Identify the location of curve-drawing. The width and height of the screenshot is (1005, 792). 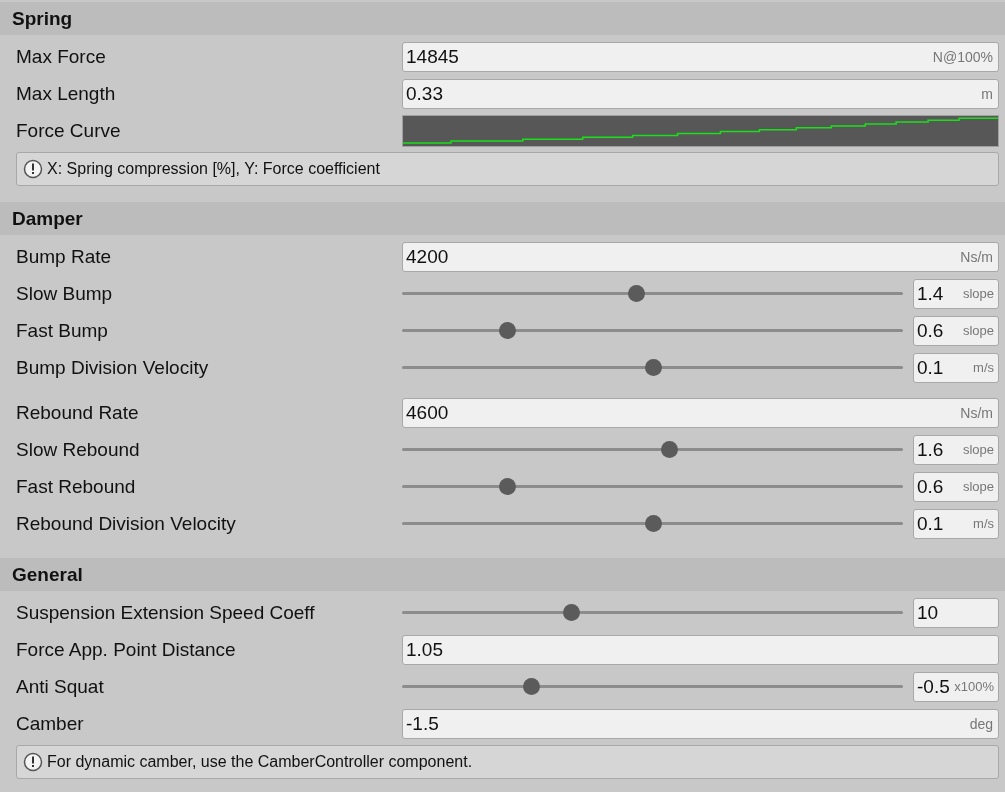
(700, 130).